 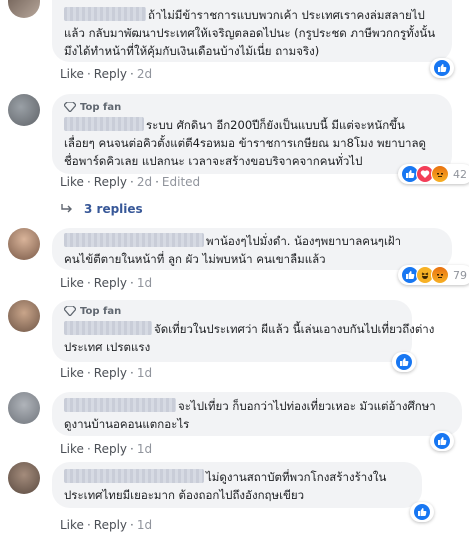 I want to click on reaction-summary: 79, so click(x=433, y=275).